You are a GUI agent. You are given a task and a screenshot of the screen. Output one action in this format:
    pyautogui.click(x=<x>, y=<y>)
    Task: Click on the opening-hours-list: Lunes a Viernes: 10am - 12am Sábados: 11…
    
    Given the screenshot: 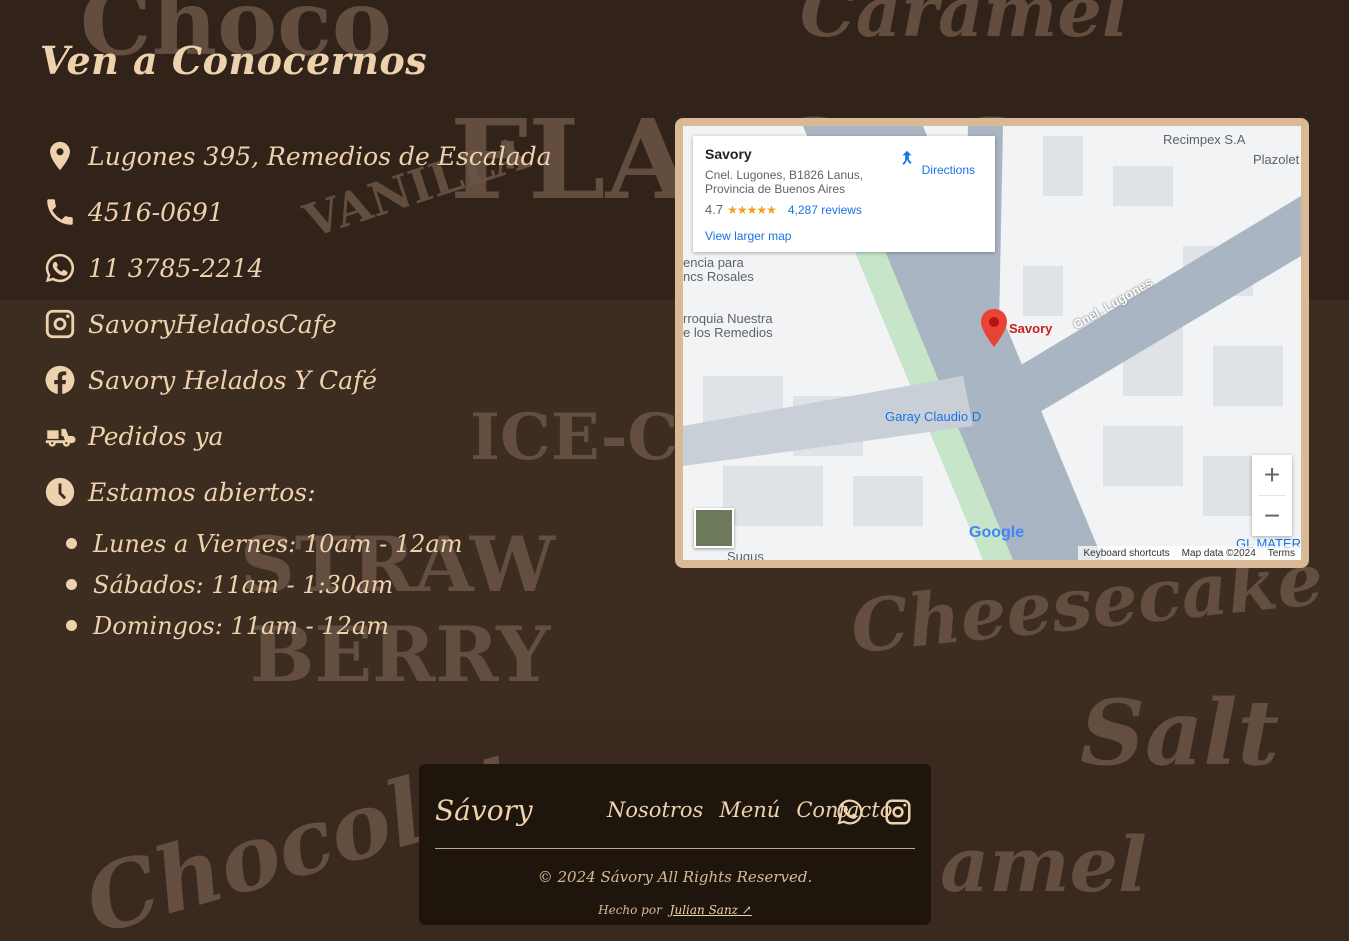 What is the action you would take?
    pyautogui.click(x=264, y=584)
    